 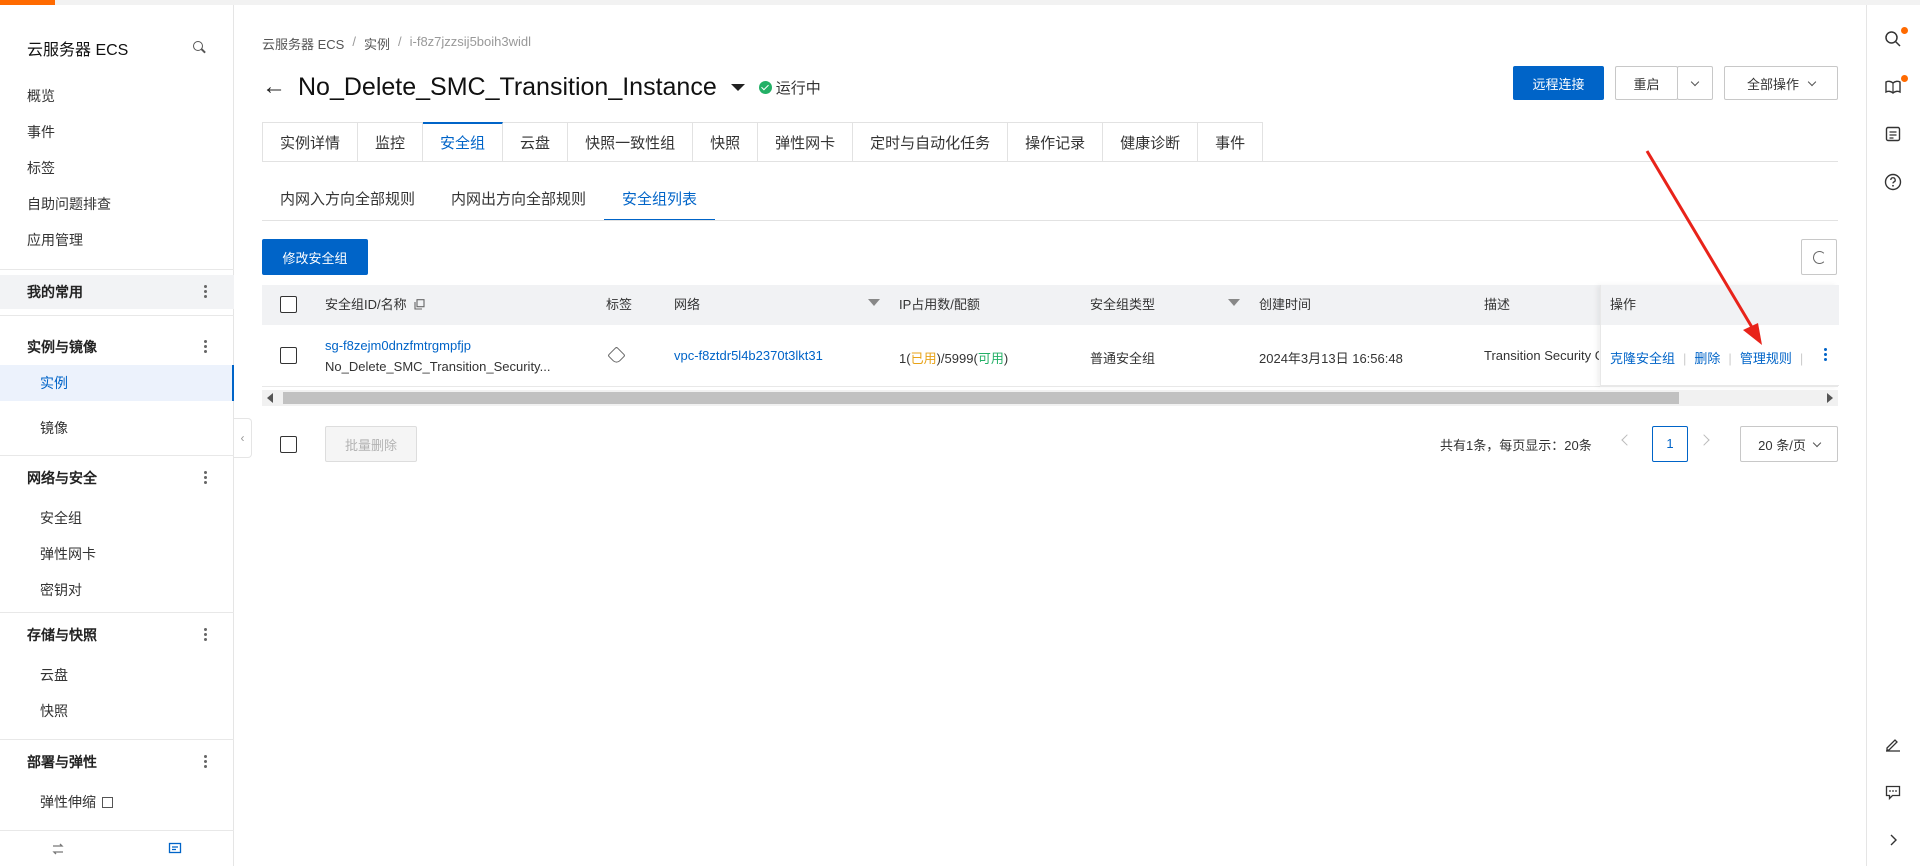 I want to click on back-arrow-icon: ←, so click(x=274, y=87).